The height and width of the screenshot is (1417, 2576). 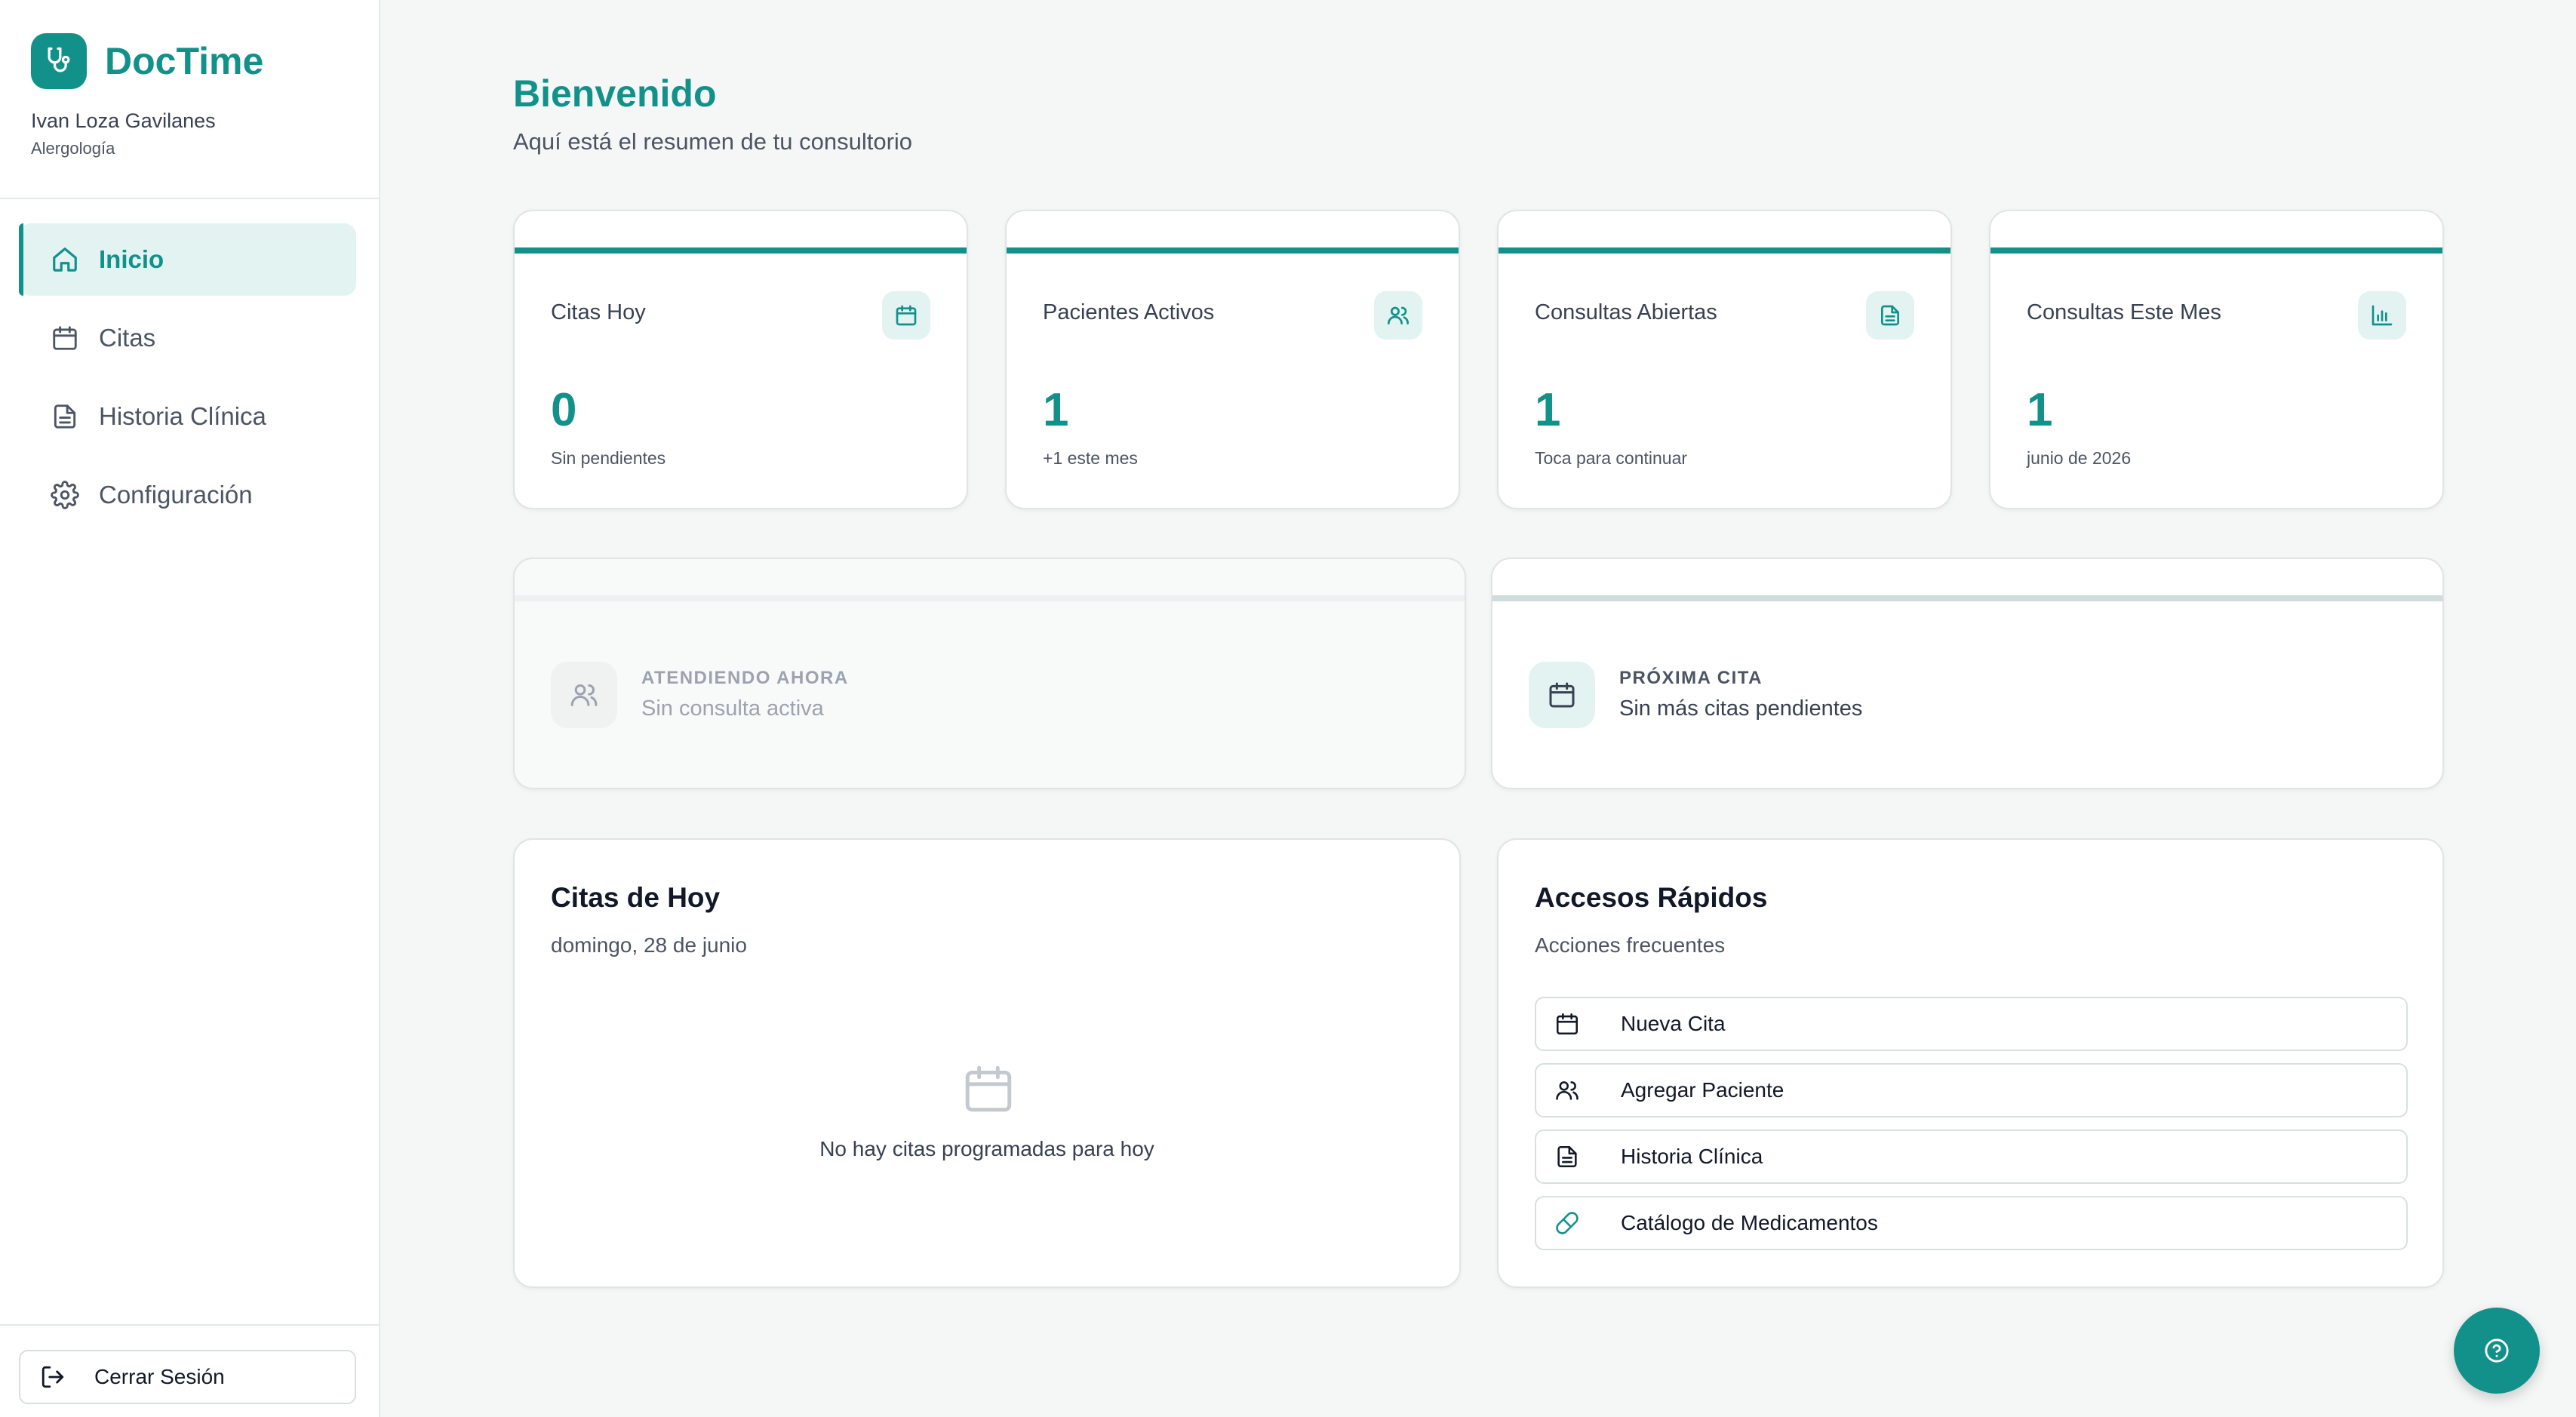 What do you see at coordinates (636, 897) in the screenshot?
I see `panel-title: Citas de Hoy` at bounding box center [636, 897].